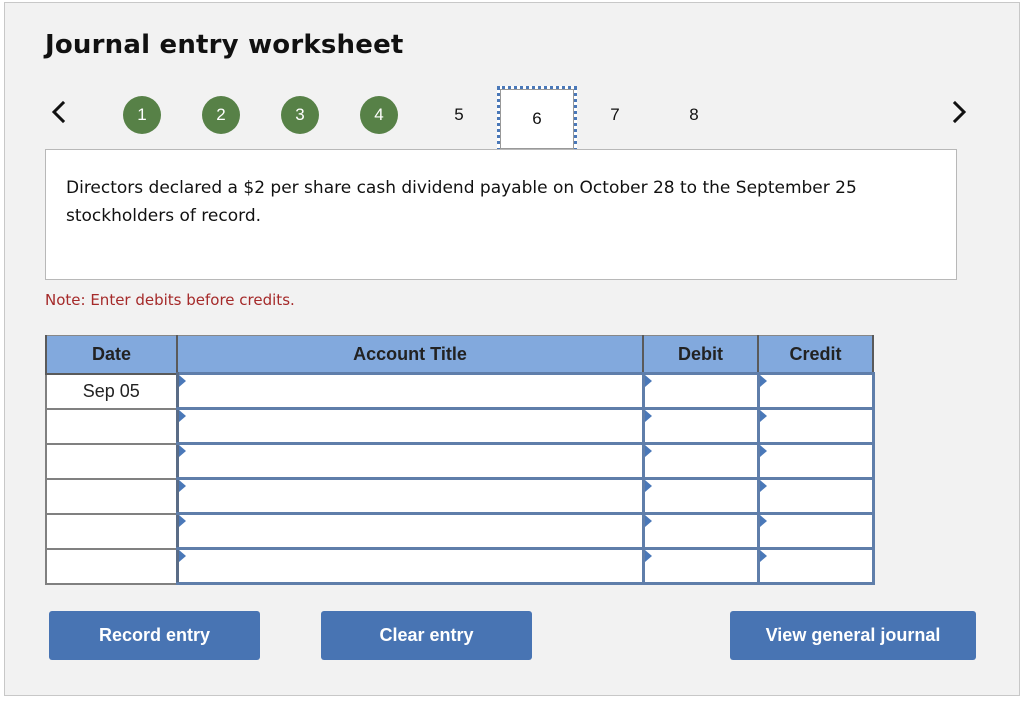 Image resolution: width=1024 pixels, height=703 pixels. Describe the element at coordinates (142, 115) in the screenshot. I see `step-1: 1` at that location.